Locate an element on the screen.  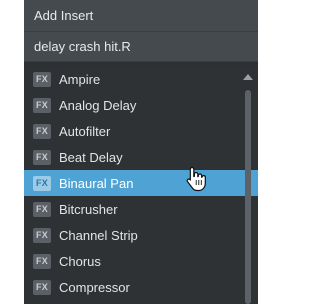
plugin-label: Channel Strip is located at coordinates (98, 235).